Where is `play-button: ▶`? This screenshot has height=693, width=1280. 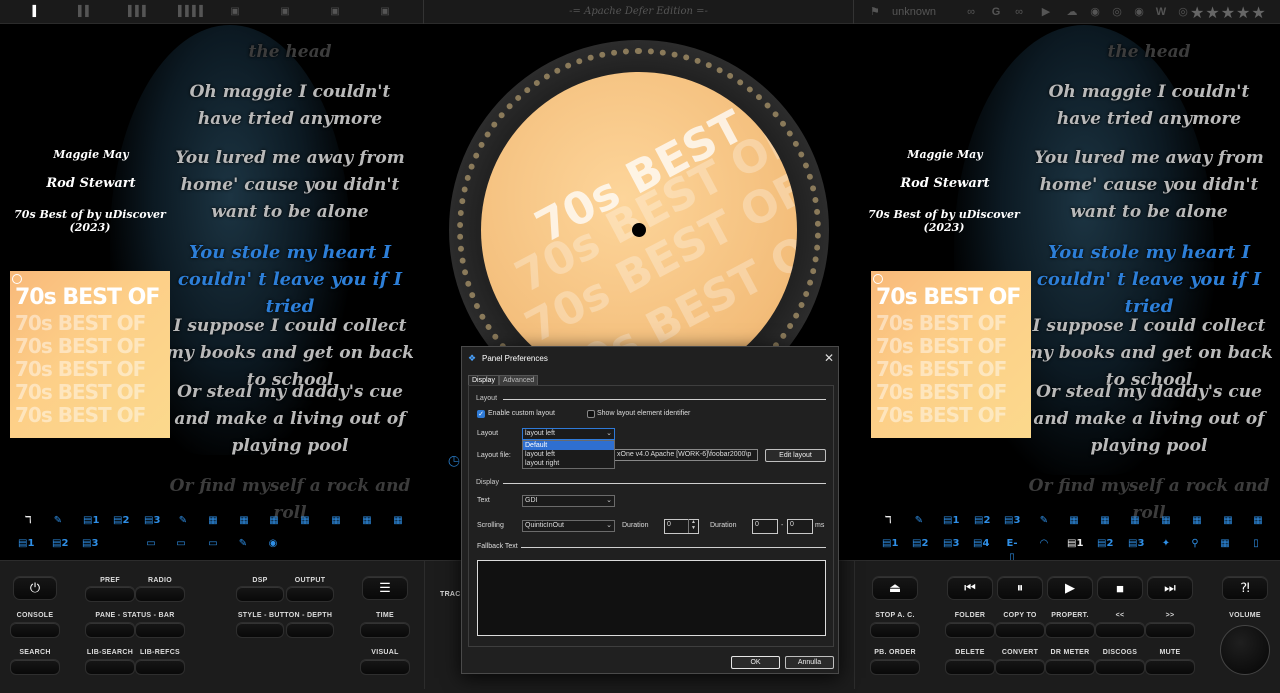
play-button: ▶ is located at coordinates (1070, 588).